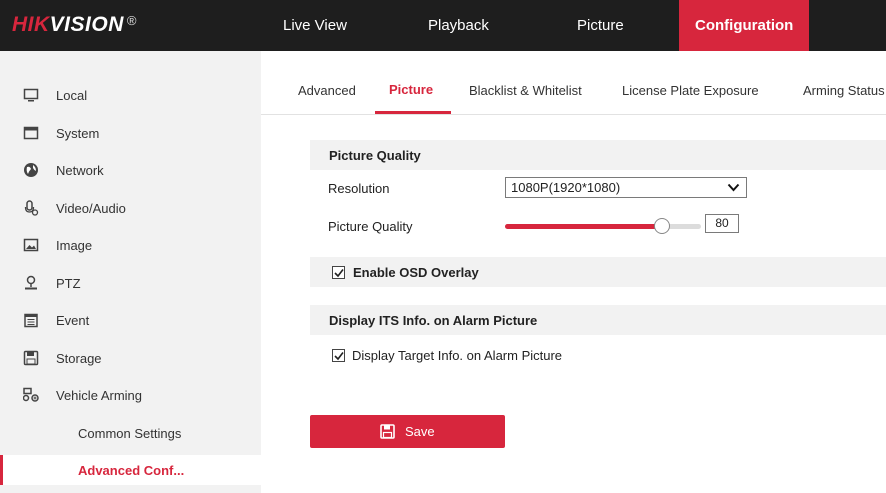 This screenshot has height=493, width=886. Describe the element at coordinates (844, 90) in the screenshot. I see `tab-arming-status: Arming Status` at that location.